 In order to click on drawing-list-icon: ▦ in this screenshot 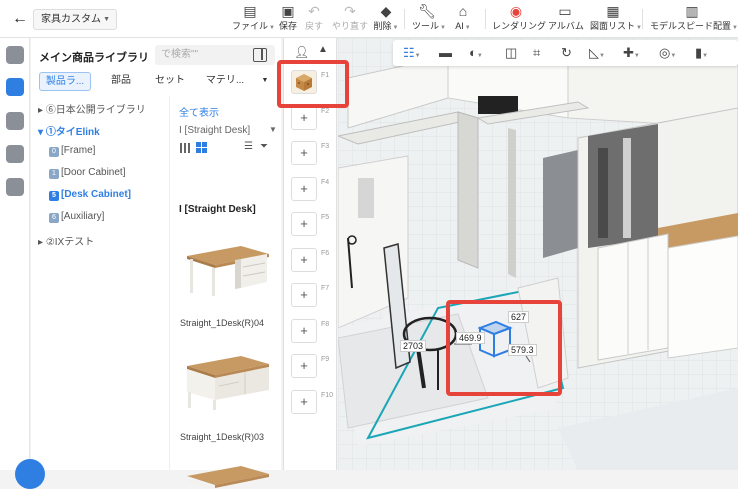, I will do `click(613, 11)`.